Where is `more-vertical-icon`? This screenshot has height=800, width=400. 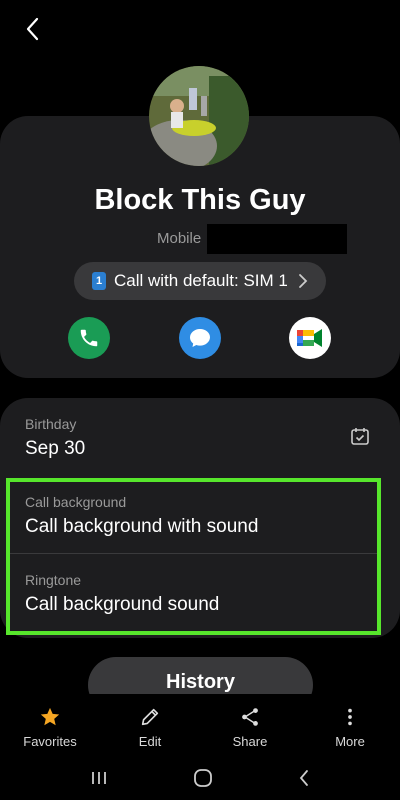 more-vertical-icon is located at coordinates (350, 717).